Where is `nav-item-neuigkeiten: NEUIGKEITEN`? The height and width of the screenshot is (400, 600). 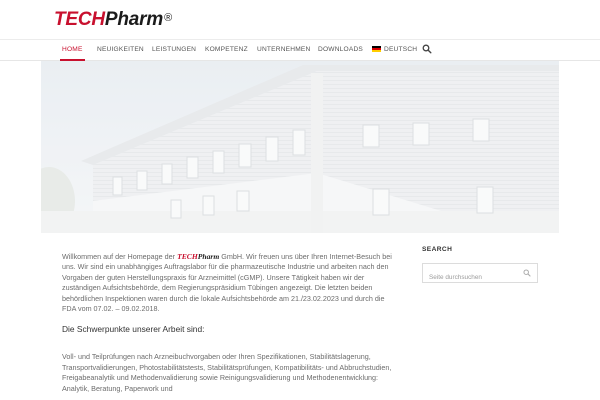 nav-item-neuigkeiten: NEUIGKEITEN is located at coordinates (120, 49).